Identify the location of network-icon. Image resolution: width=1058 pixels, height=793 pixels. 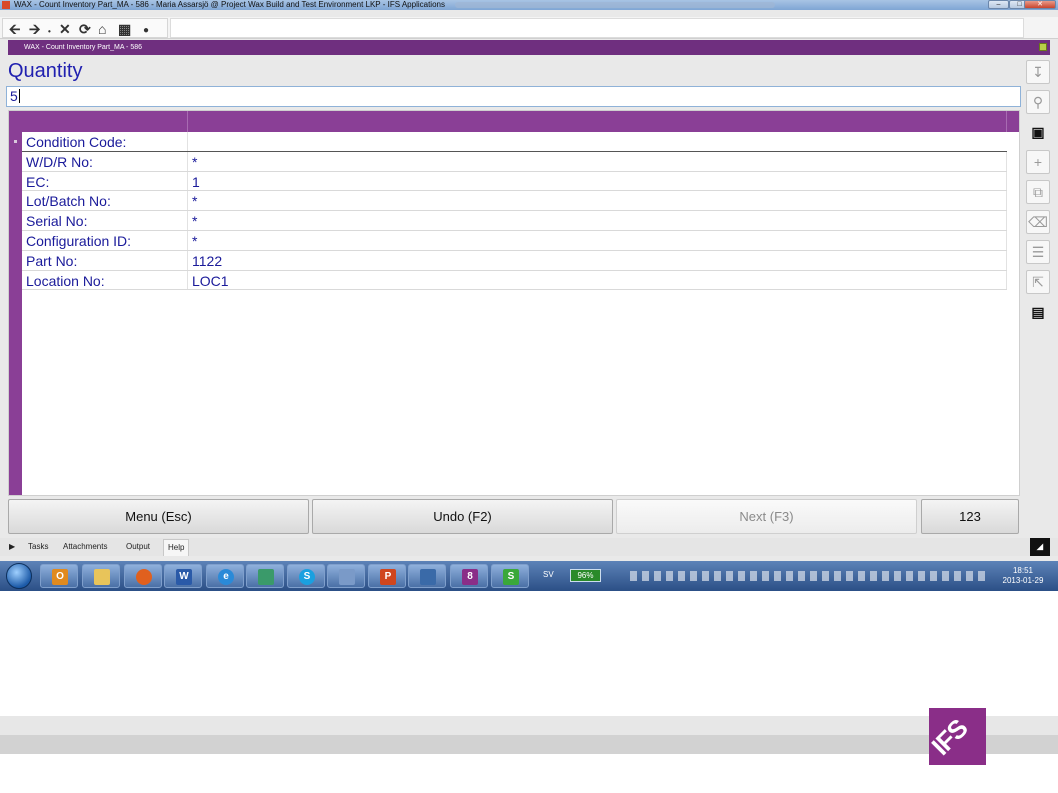
(347, 577).